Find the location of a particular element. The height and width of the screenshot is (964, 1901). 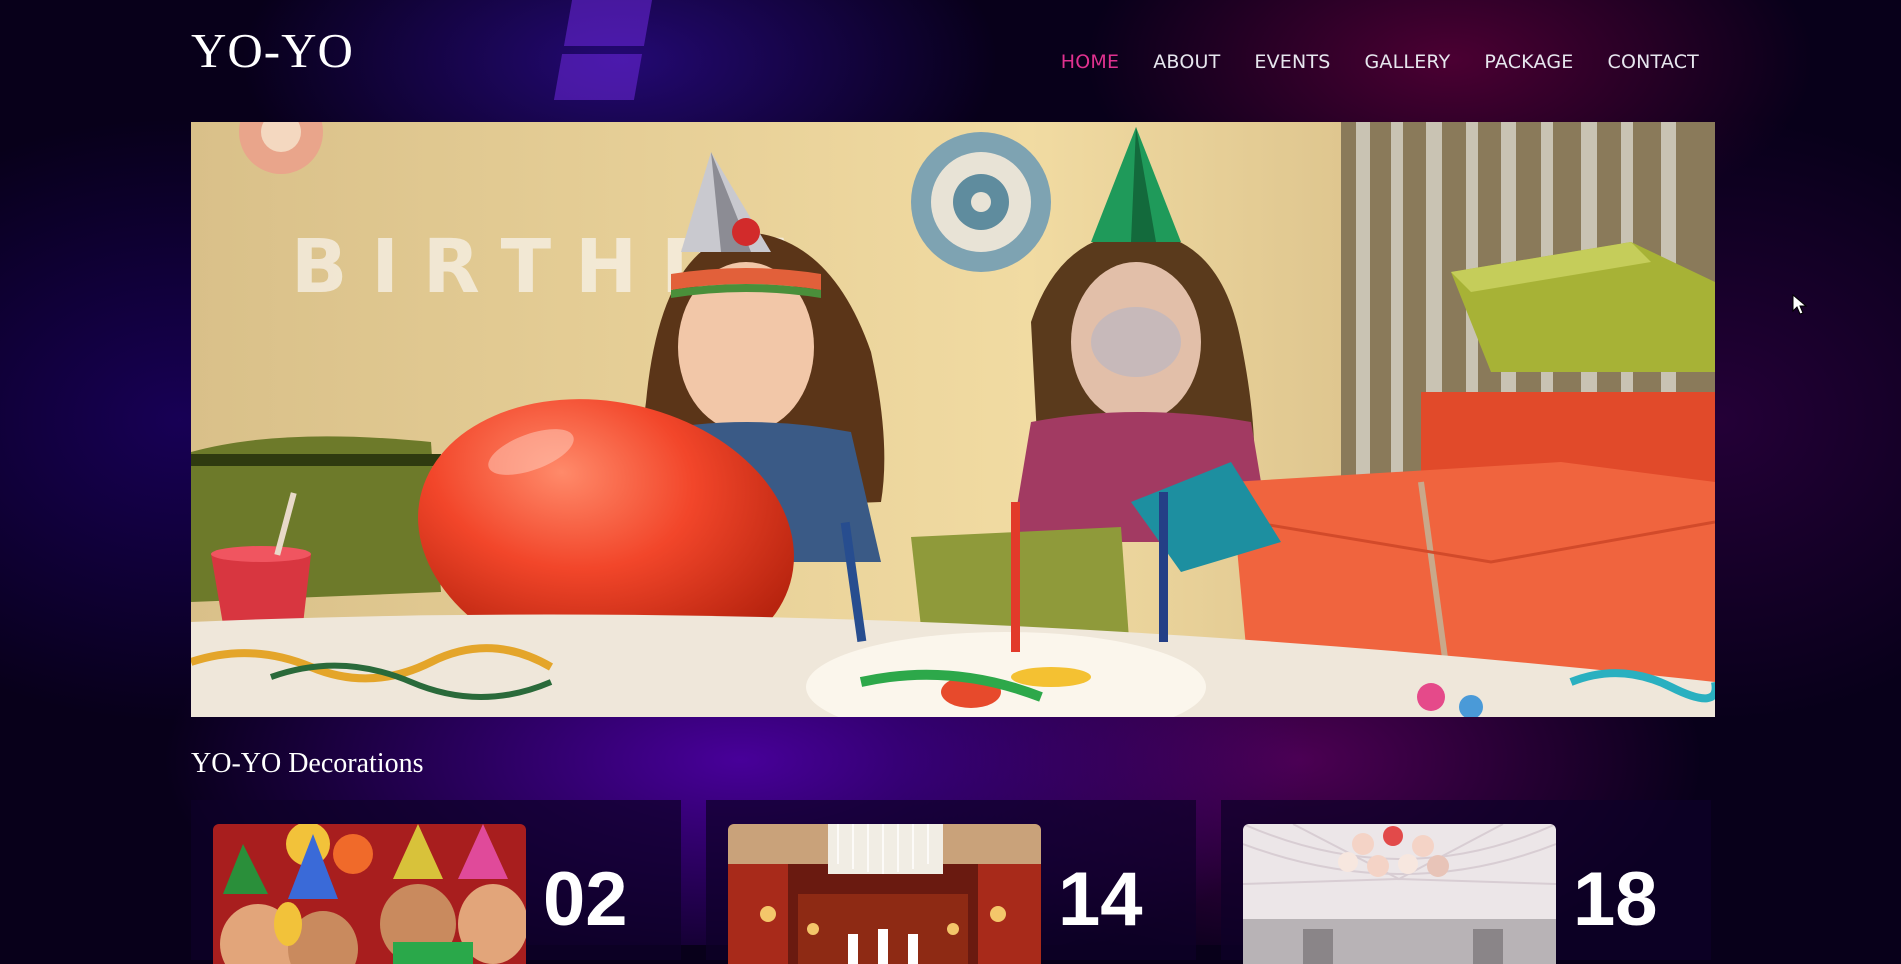

draped-hall-photo is located at coordinates (1399, 894).